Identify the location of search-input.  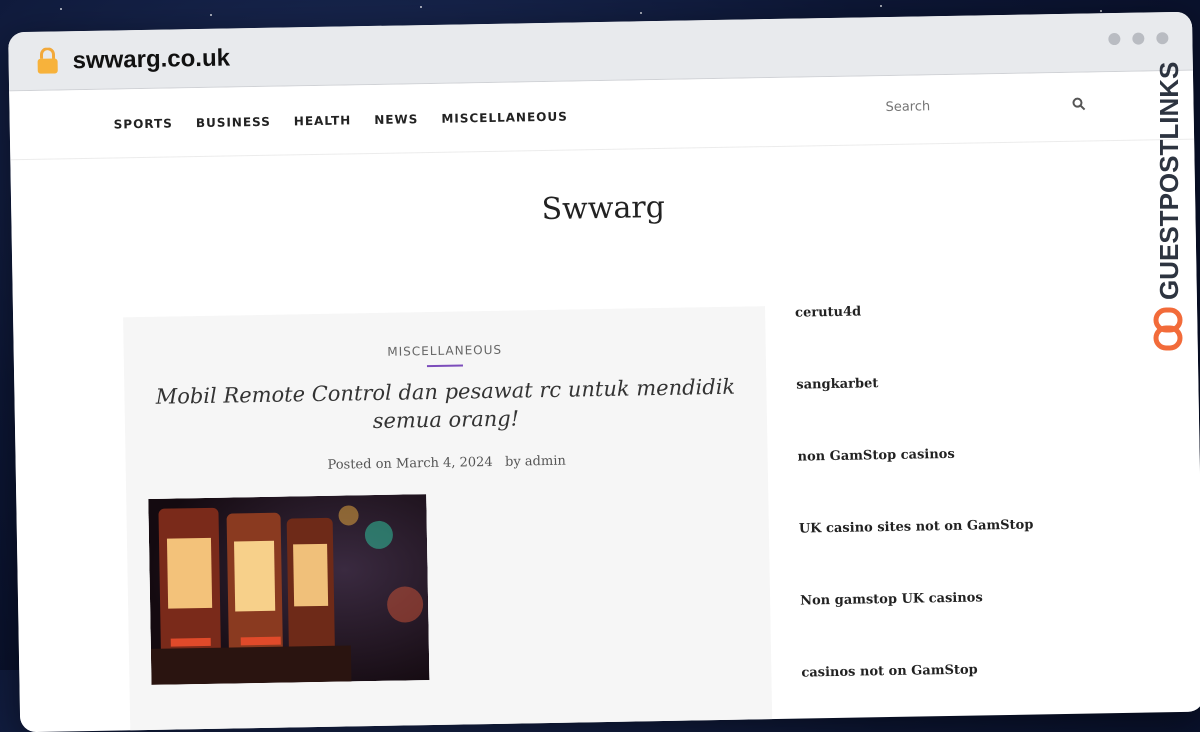
(970, 106).